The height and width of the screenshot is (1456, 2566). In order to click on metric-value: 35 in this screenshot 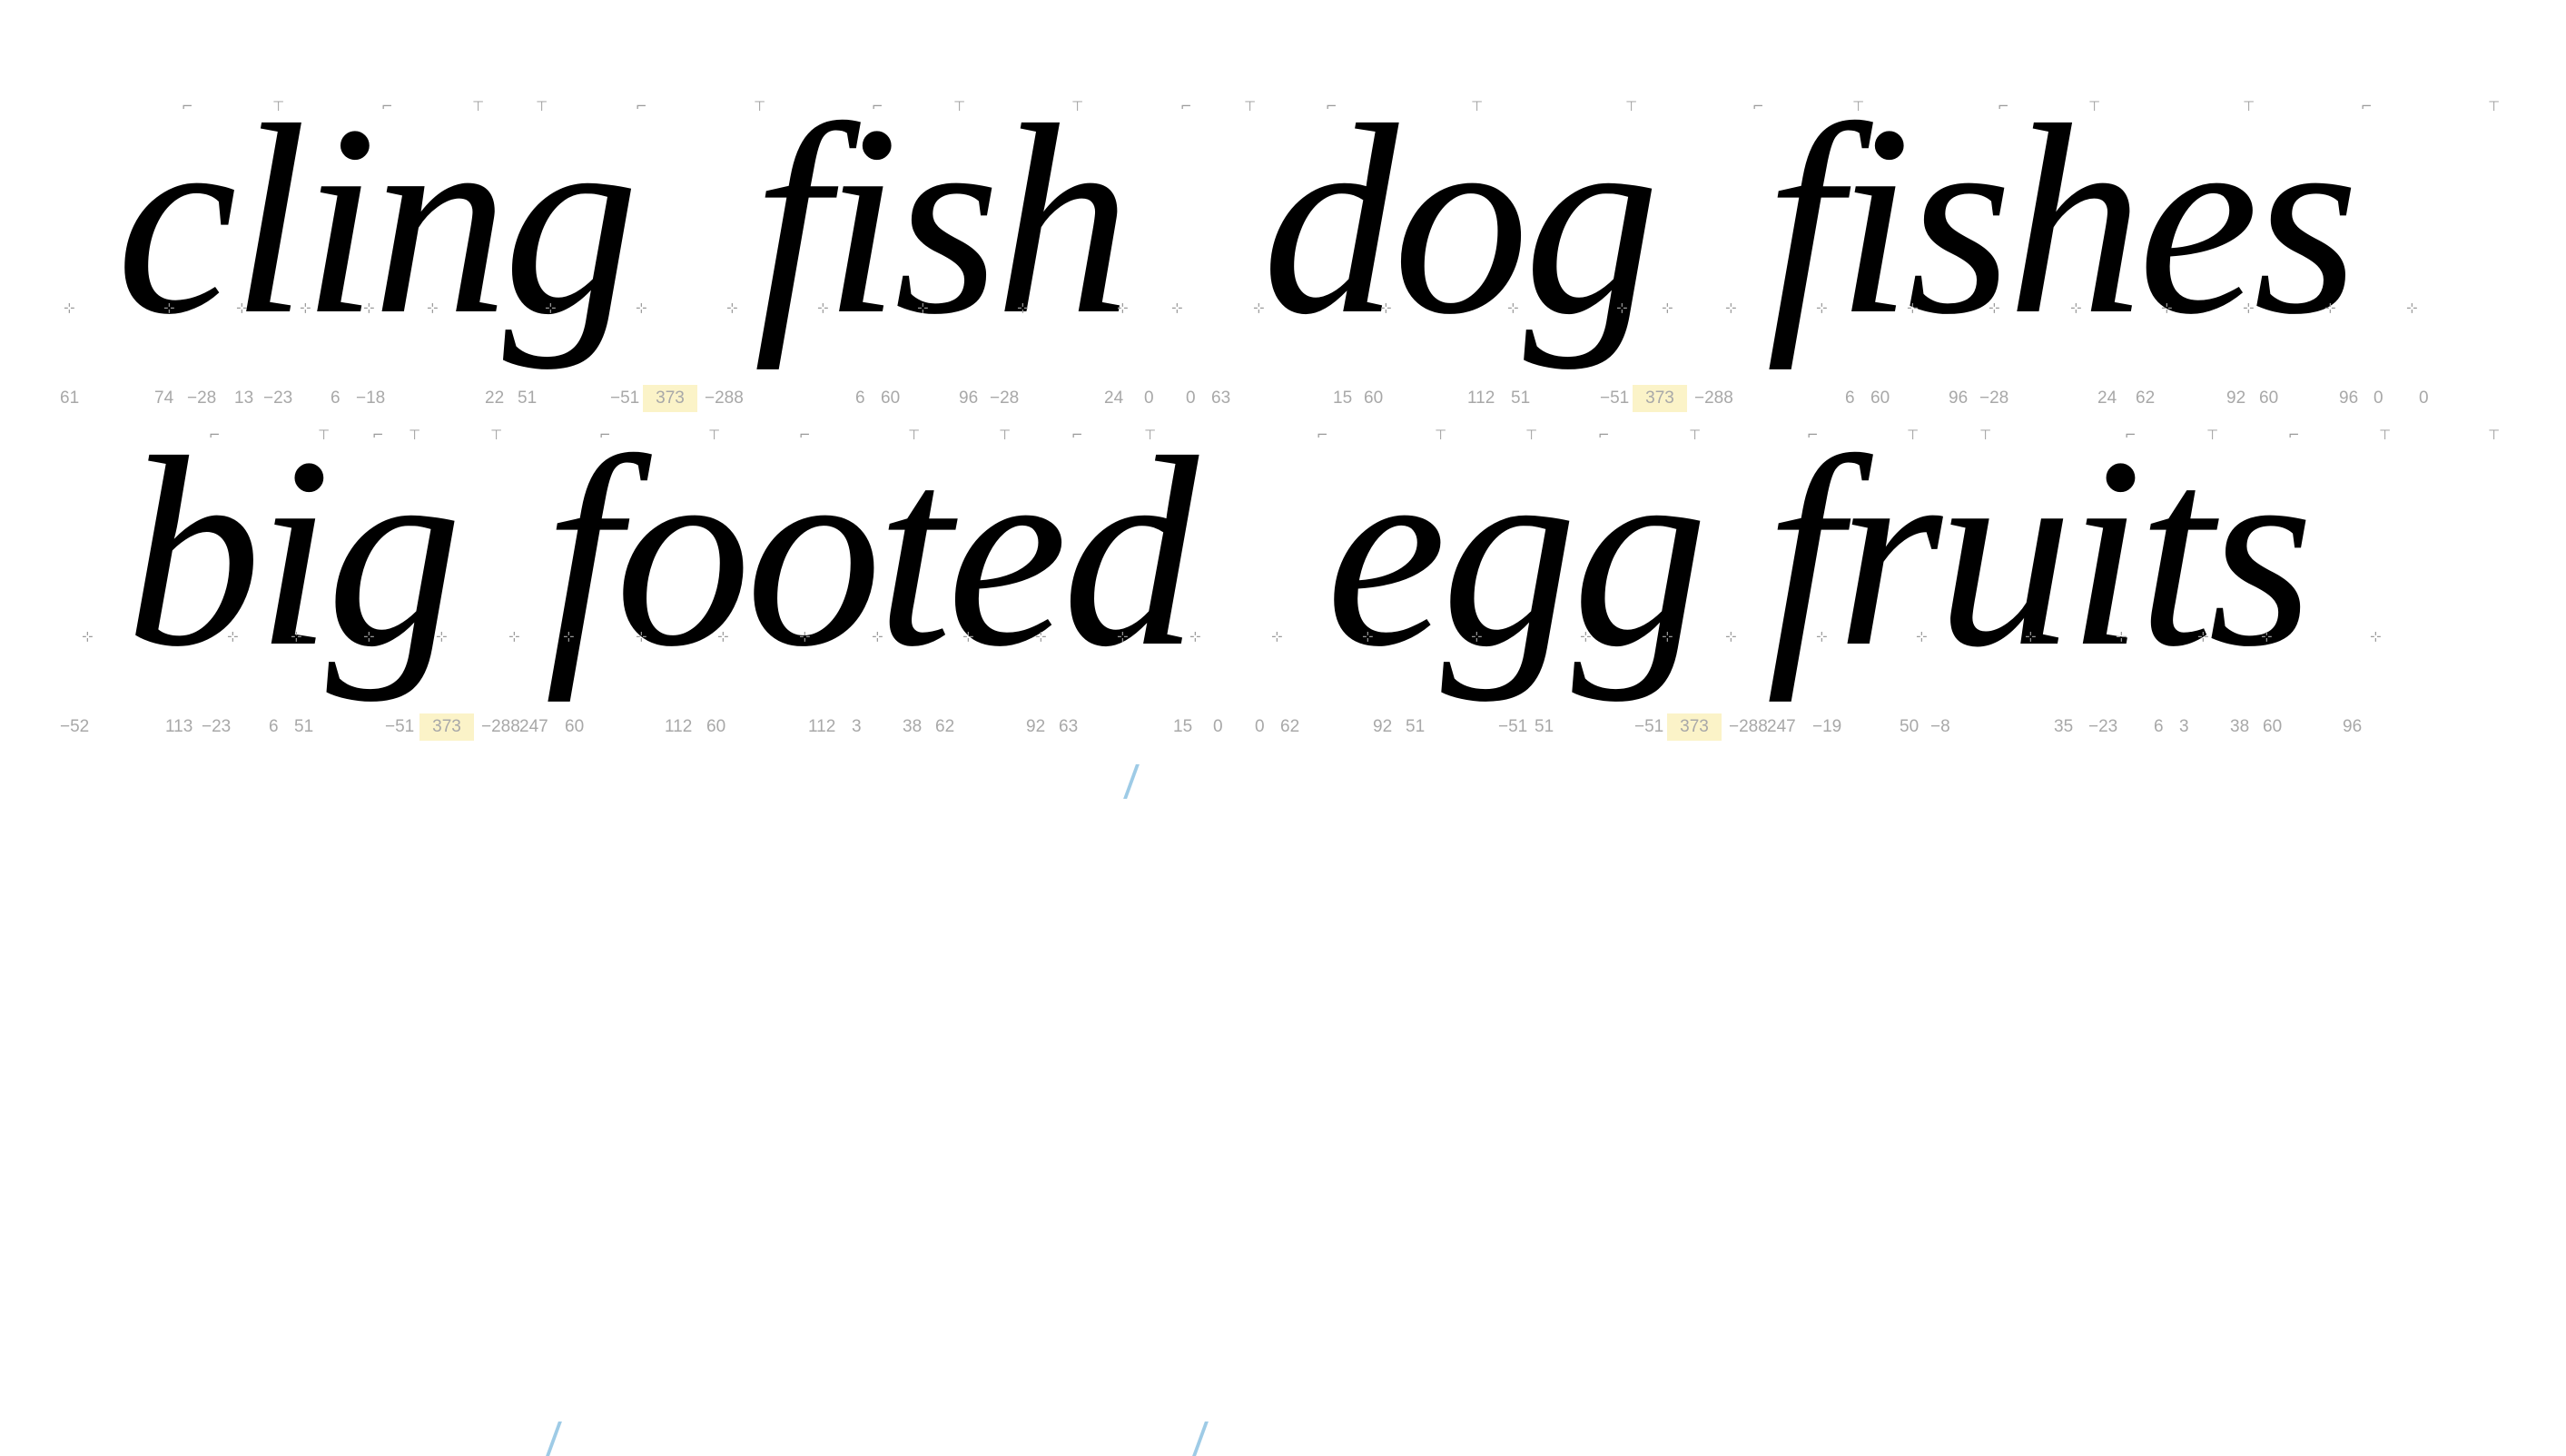, I will do `click(2064, 726)`.